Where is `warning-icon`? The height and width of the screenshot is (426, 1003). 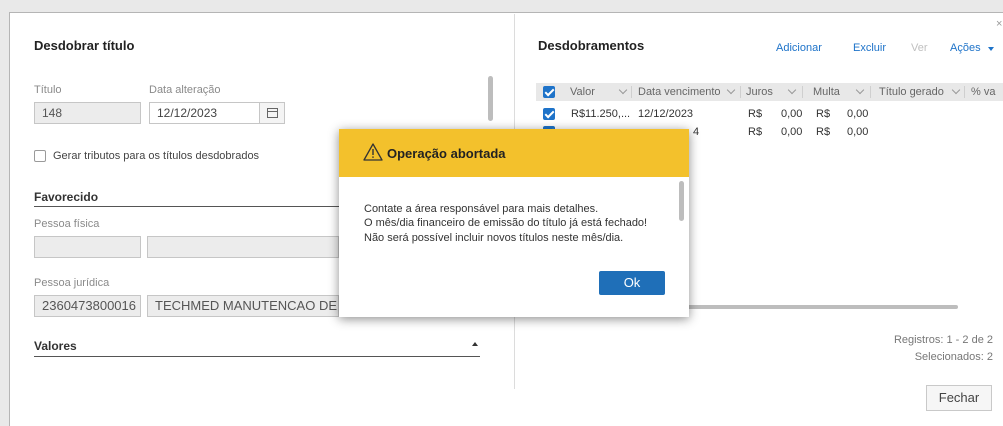
warning-icon is located at coordinates (373, 152).